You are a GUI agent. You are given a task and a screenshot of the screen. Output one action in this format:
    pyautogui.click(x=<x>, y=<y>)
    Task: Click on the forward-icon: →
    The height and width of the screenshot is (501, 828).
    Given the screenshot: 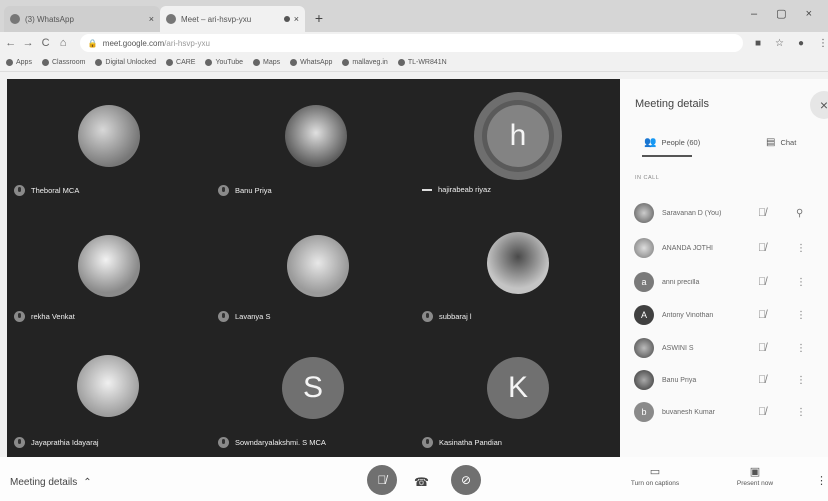 What is the action you would take?
    pyautogui.click(x=27, y=43)
    